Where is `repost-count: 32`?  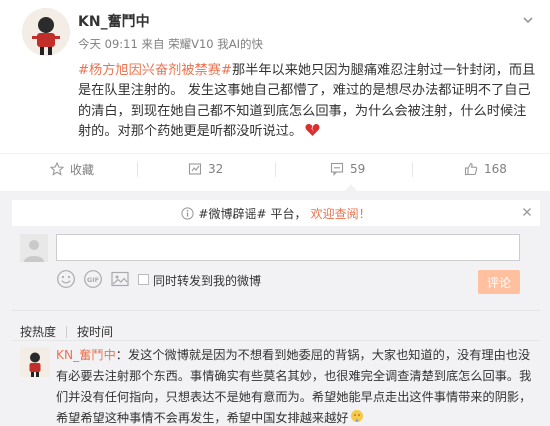
repost-count: 32 is located at coordinates (216, 169).